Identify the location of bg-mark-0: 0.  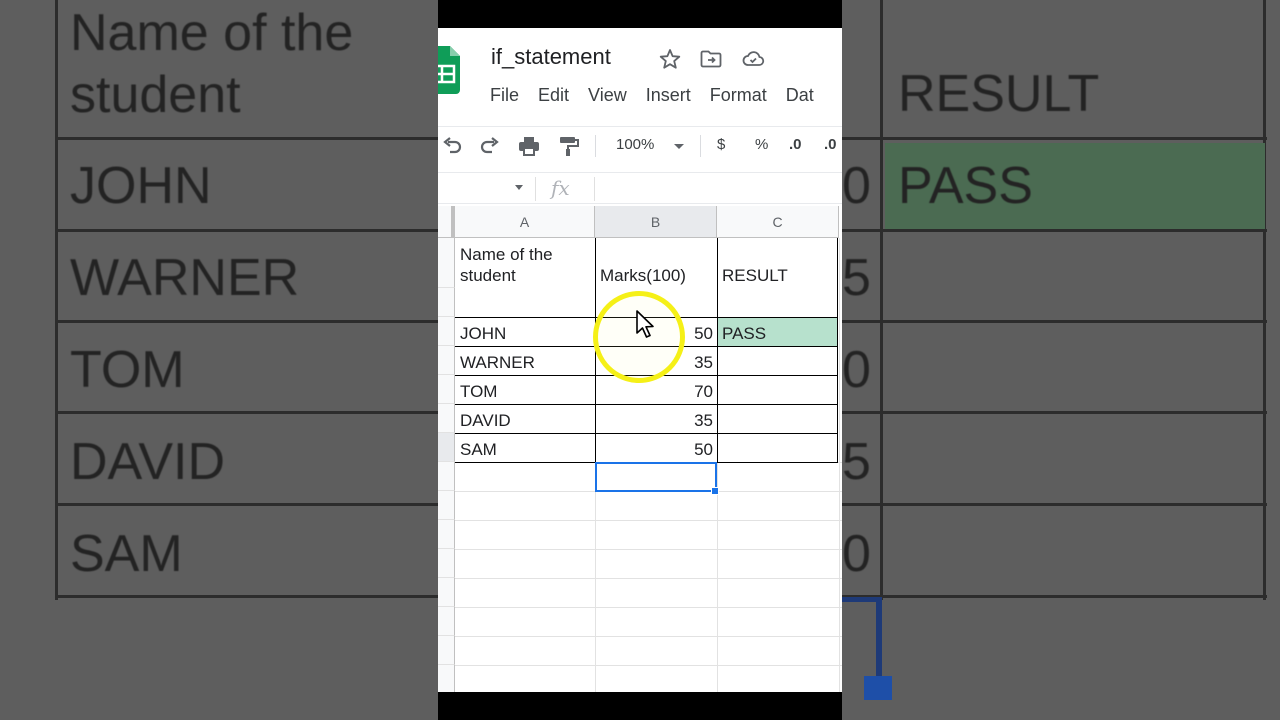
(856, 186).